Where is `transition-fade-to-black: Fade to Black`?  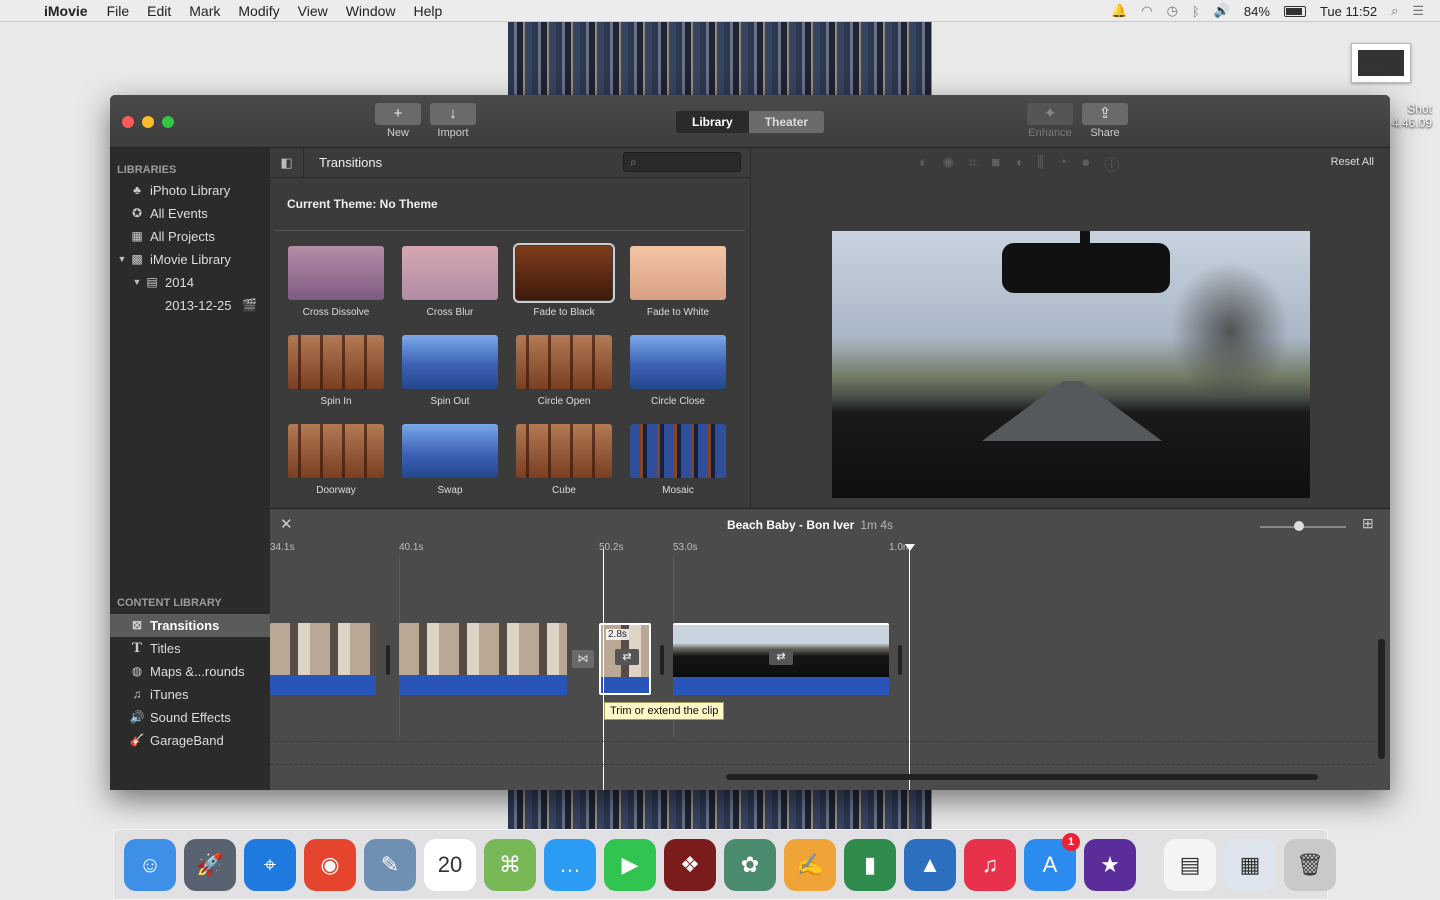 transition-fade-to-black: Fade to Black is located at coordinates (564, 280).